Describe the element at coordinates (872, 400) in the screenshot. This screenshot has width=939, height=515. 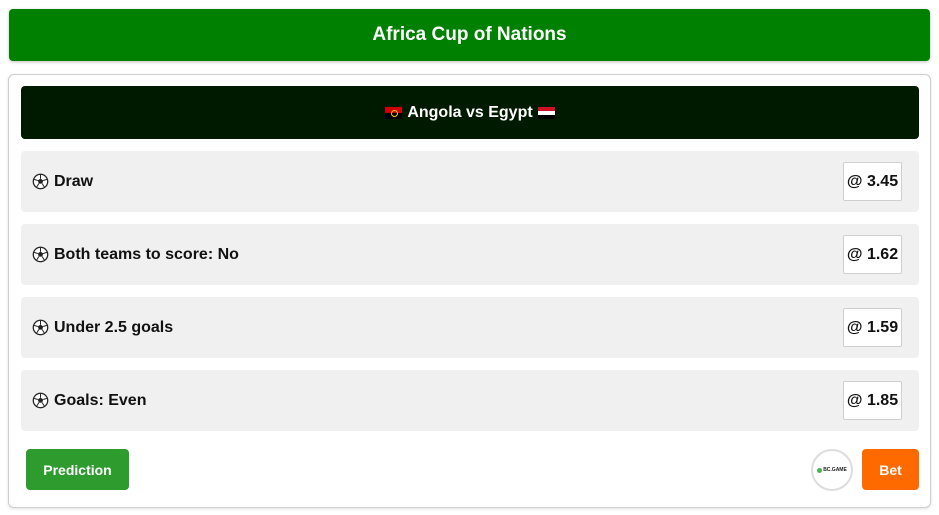
I see `odds-value: @ 1.85` at that location.